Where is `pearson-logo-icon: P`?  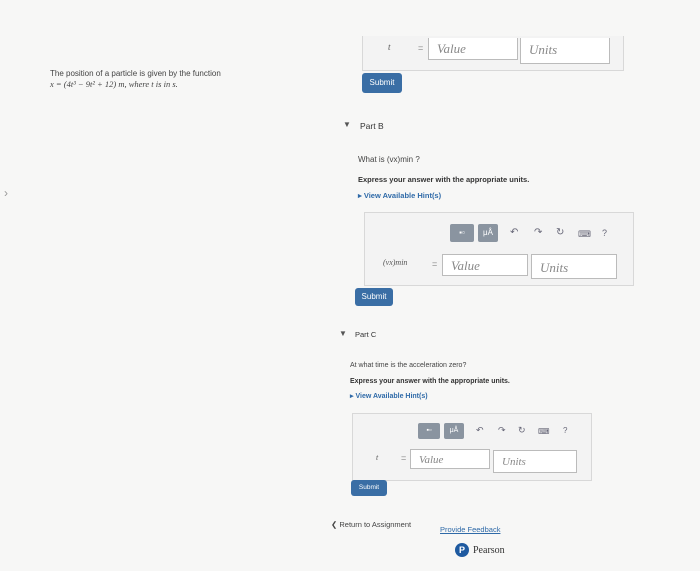
pearson-logo-icon: P is located at coordinates (462, 550).